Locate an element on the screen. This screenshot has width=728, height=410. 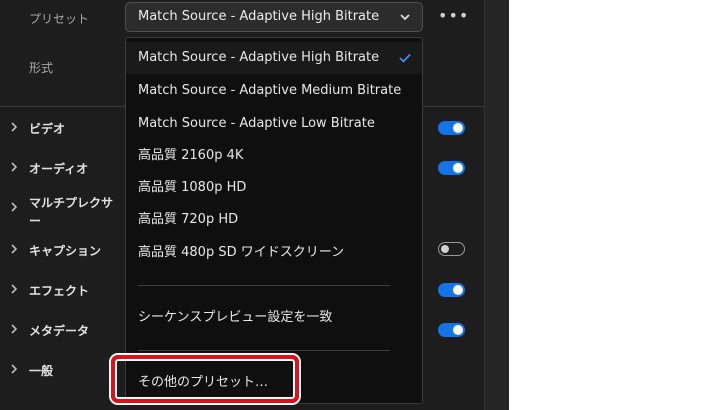
video-toggle is located at coordinates (451, 128).